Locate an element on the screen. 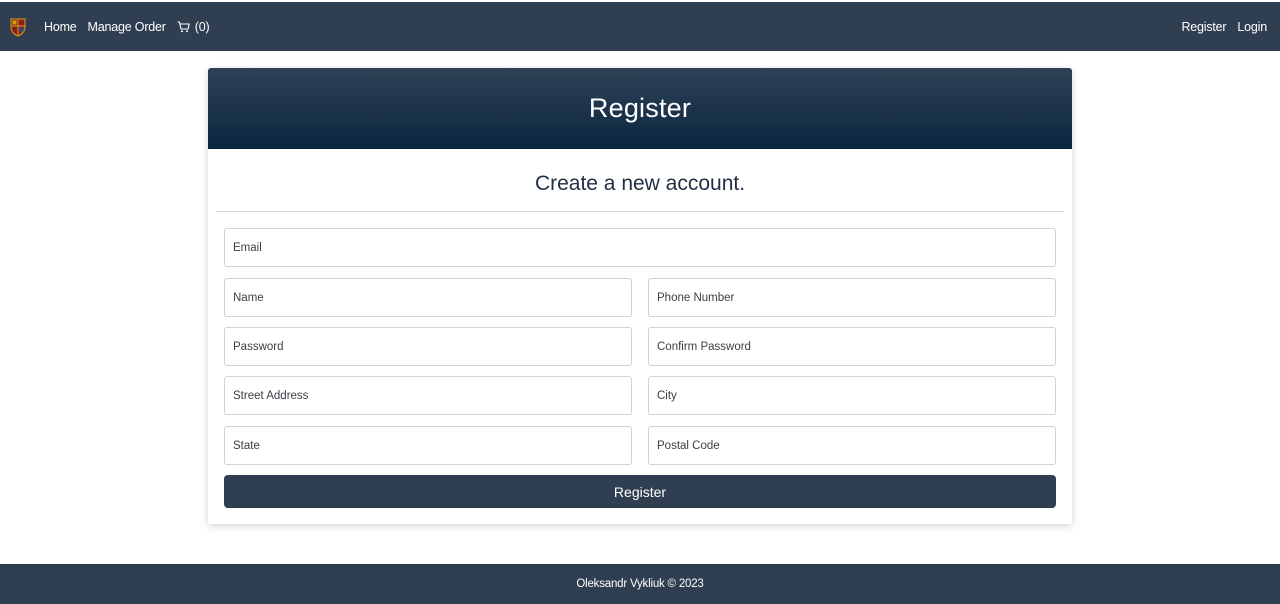 The image size is (1280, 604). postal-field-wrapper is located at coordinates (852, 445).